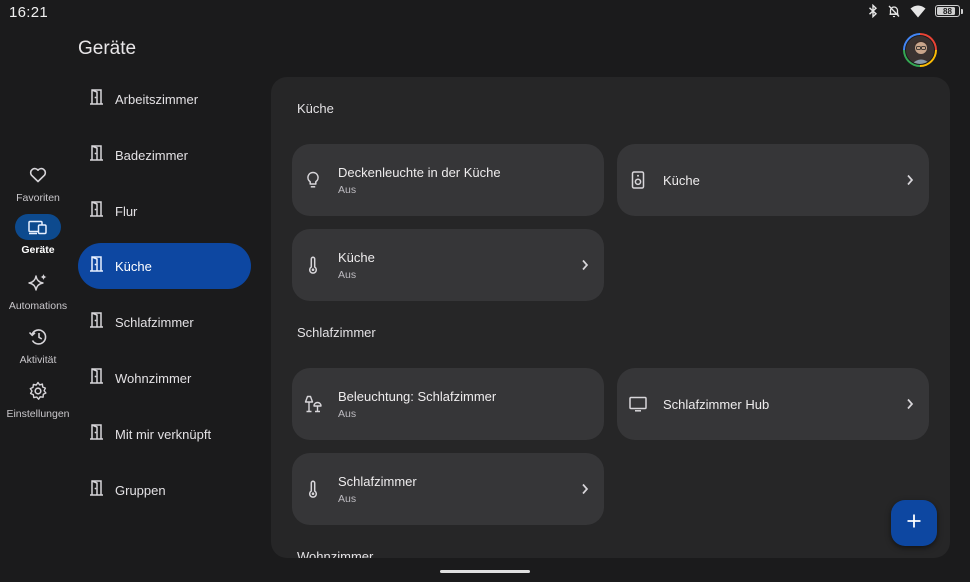  What do you see at coordinates (419, 172) in the screenshot?
I see `device-name: Deckenleuchte in der Küche` at bounding box center [419, 172].